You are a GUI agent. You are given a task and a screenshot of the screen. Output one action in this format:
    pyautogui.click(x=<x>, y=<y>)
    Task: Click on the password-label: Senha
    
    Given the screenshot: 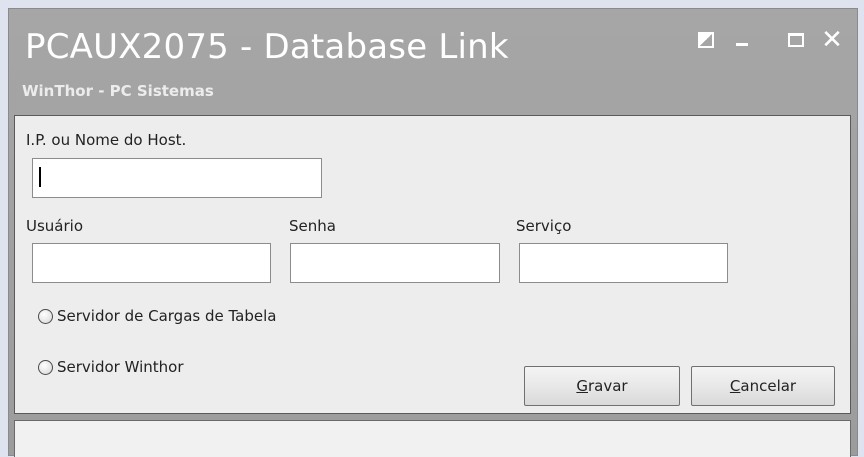 What is the action you would take?
    pyautogui.click(x=312, y=226)
    